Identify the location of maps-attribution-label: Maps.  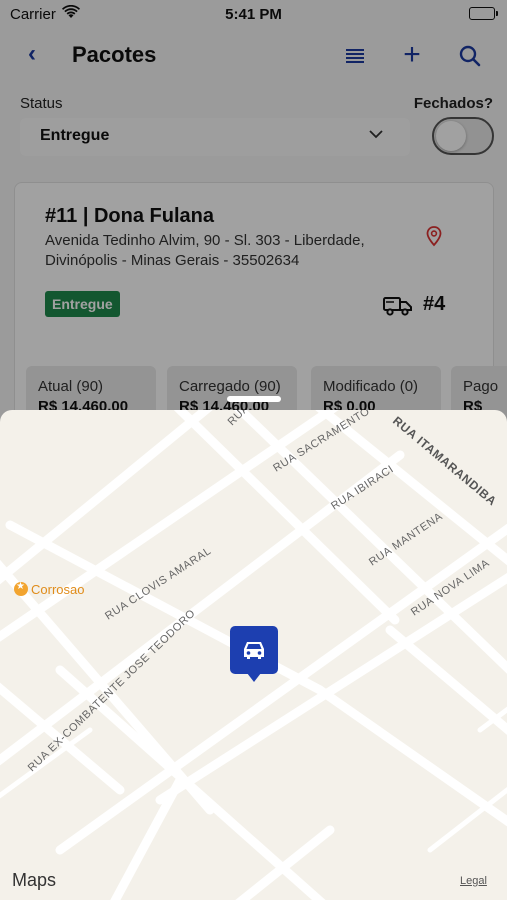
(34, 880).